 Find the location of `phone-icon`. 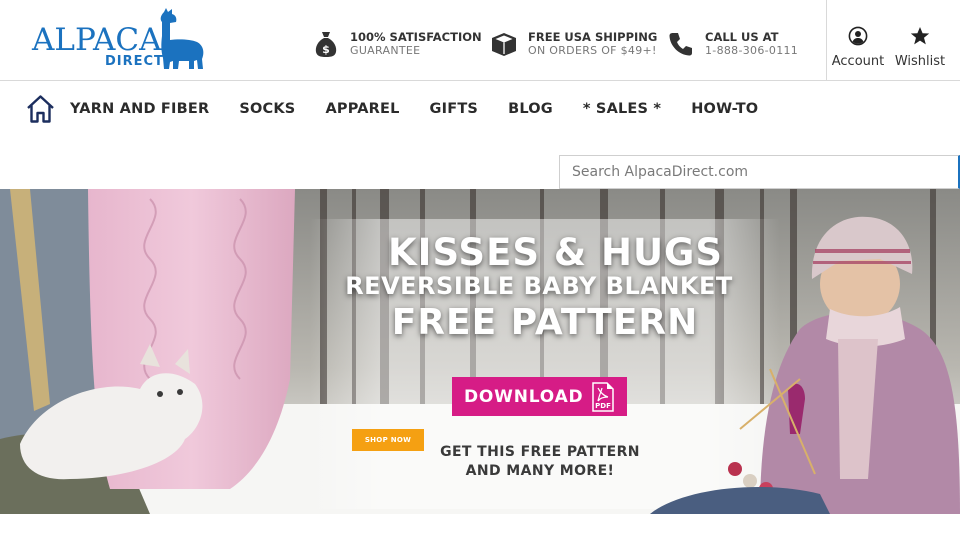

phone-icon is located at coordinates (681, 44).